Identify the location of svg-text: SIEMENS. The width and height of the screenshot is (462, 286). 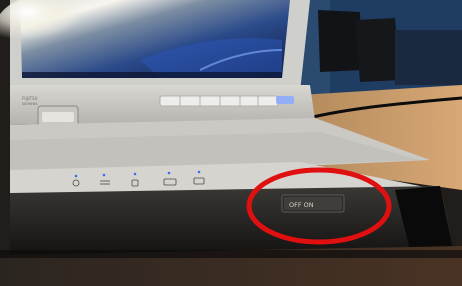
(30, 104).